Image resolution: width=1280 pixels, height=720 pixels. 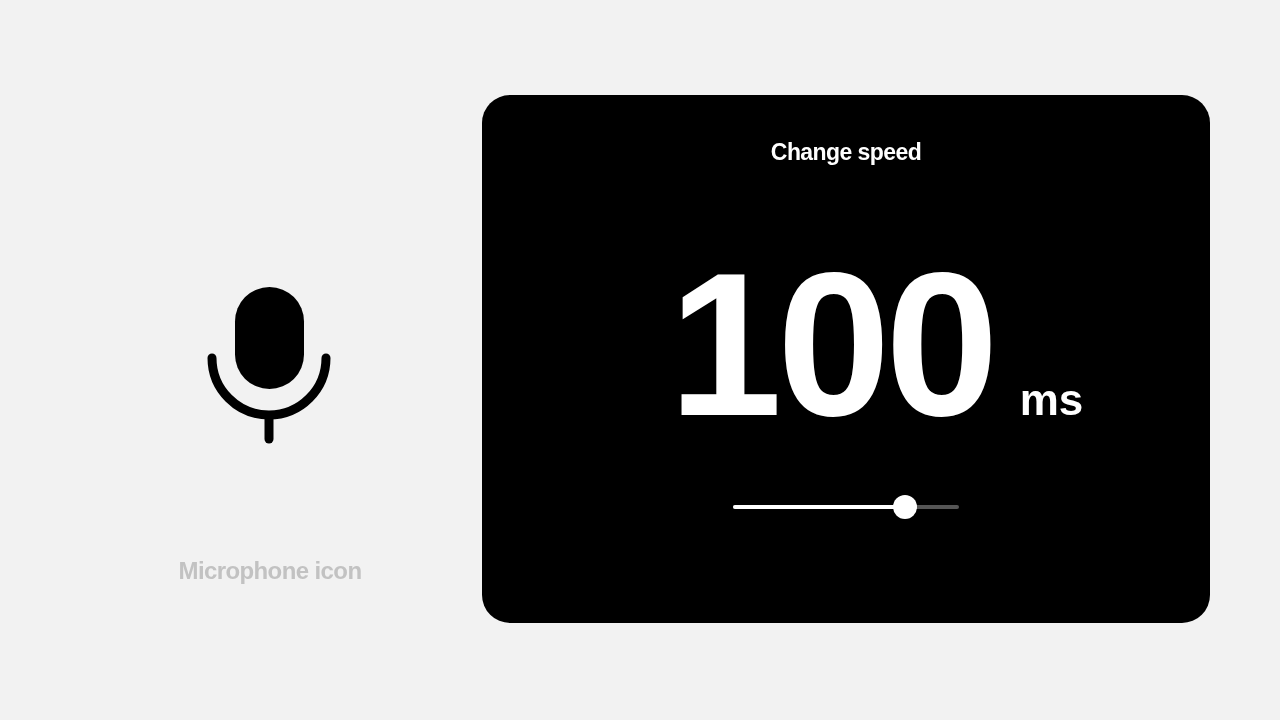 What do you see at coordinates (846, 152) in the screenshot?
I see `card-title: Change speed` at bounding box center [846, 152].